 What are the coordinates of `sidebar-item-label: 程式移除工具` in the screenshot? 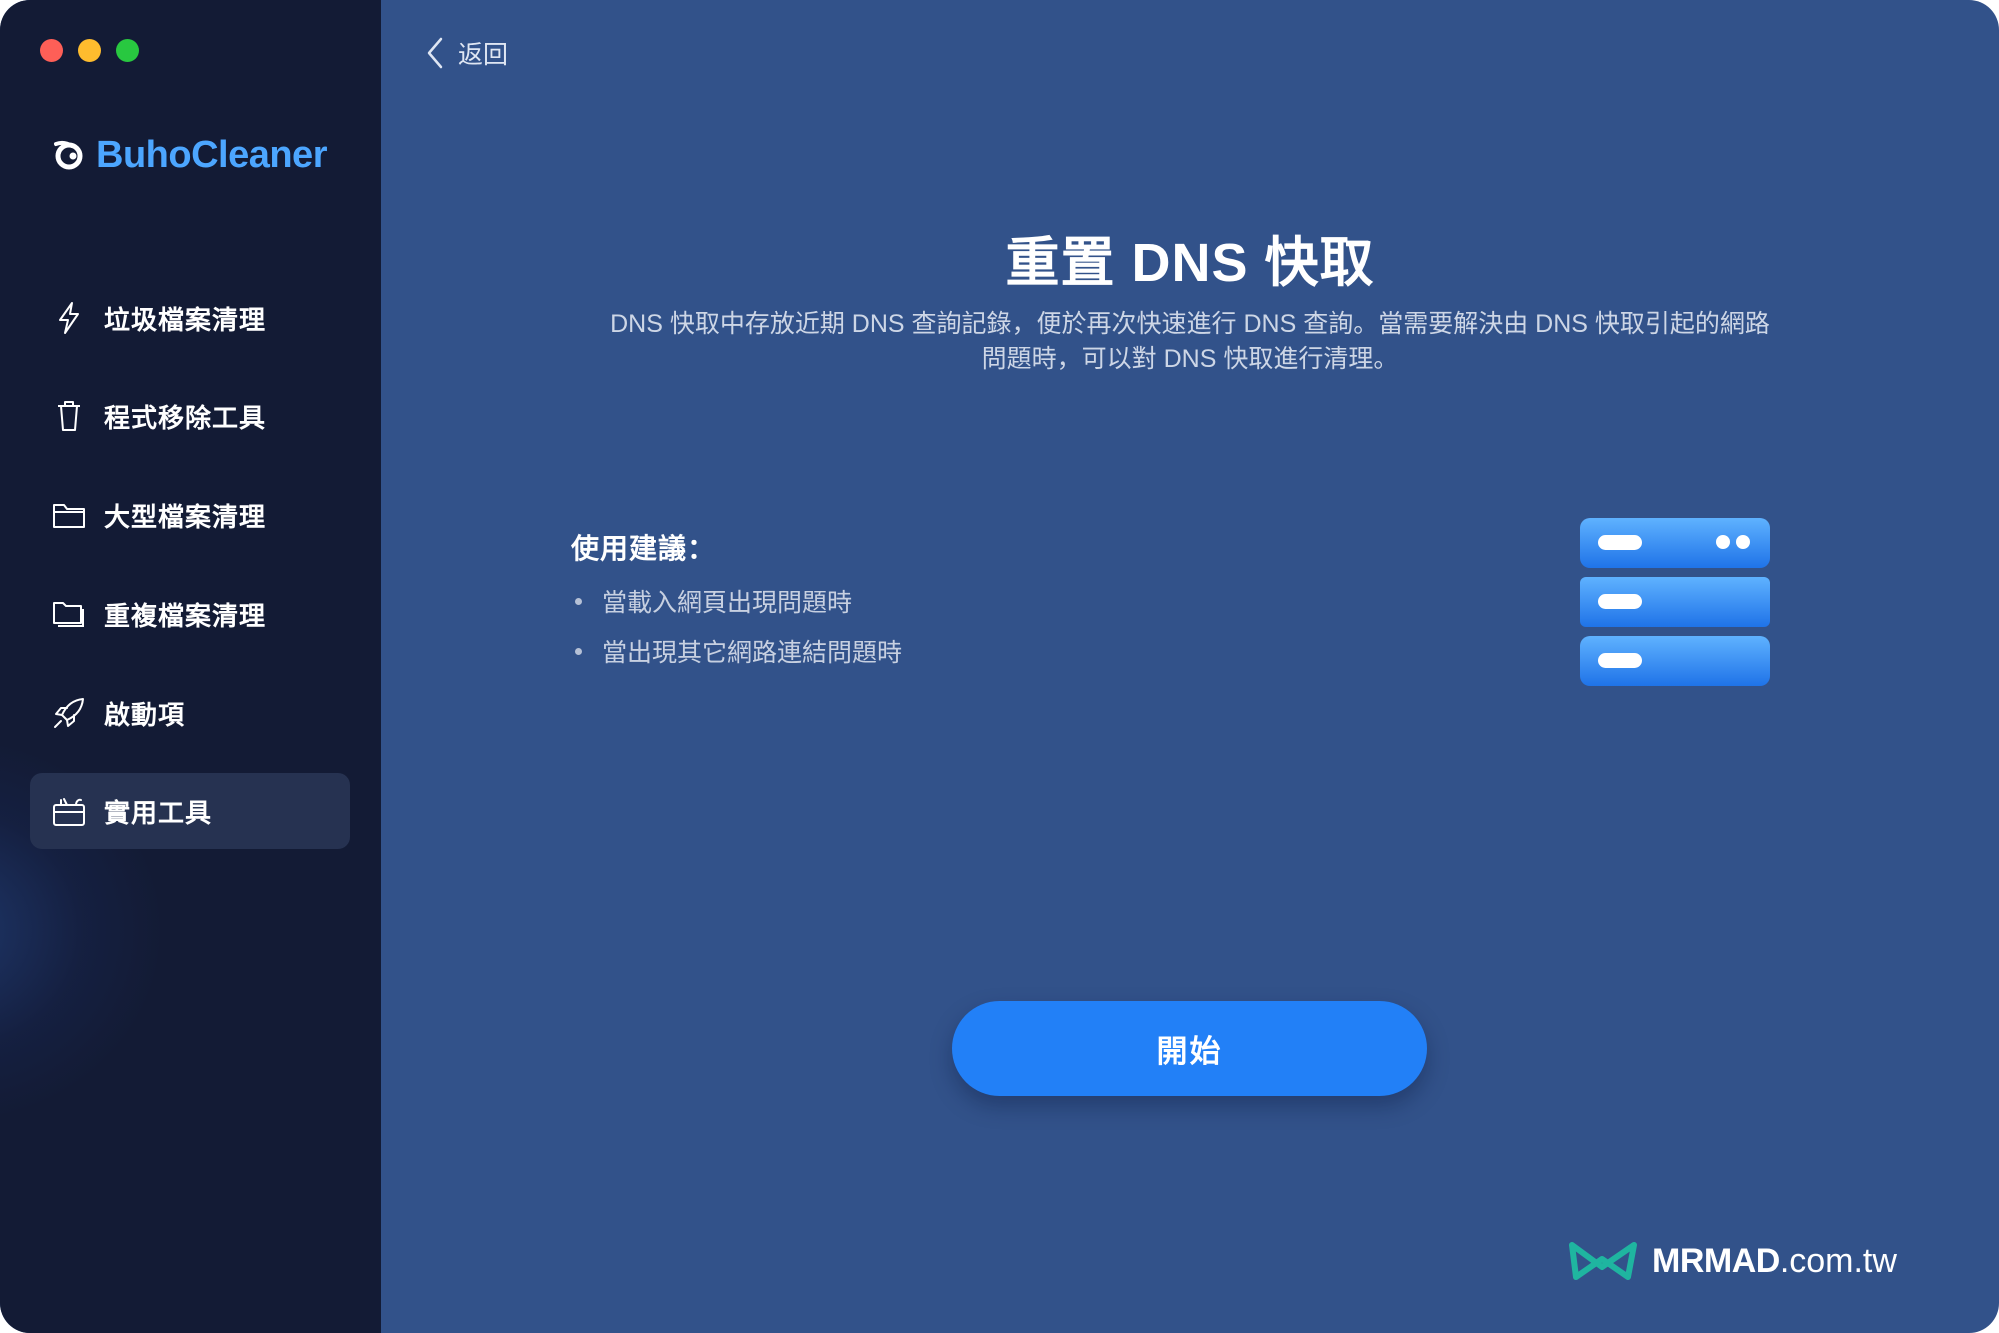 It's located at (185, 417).